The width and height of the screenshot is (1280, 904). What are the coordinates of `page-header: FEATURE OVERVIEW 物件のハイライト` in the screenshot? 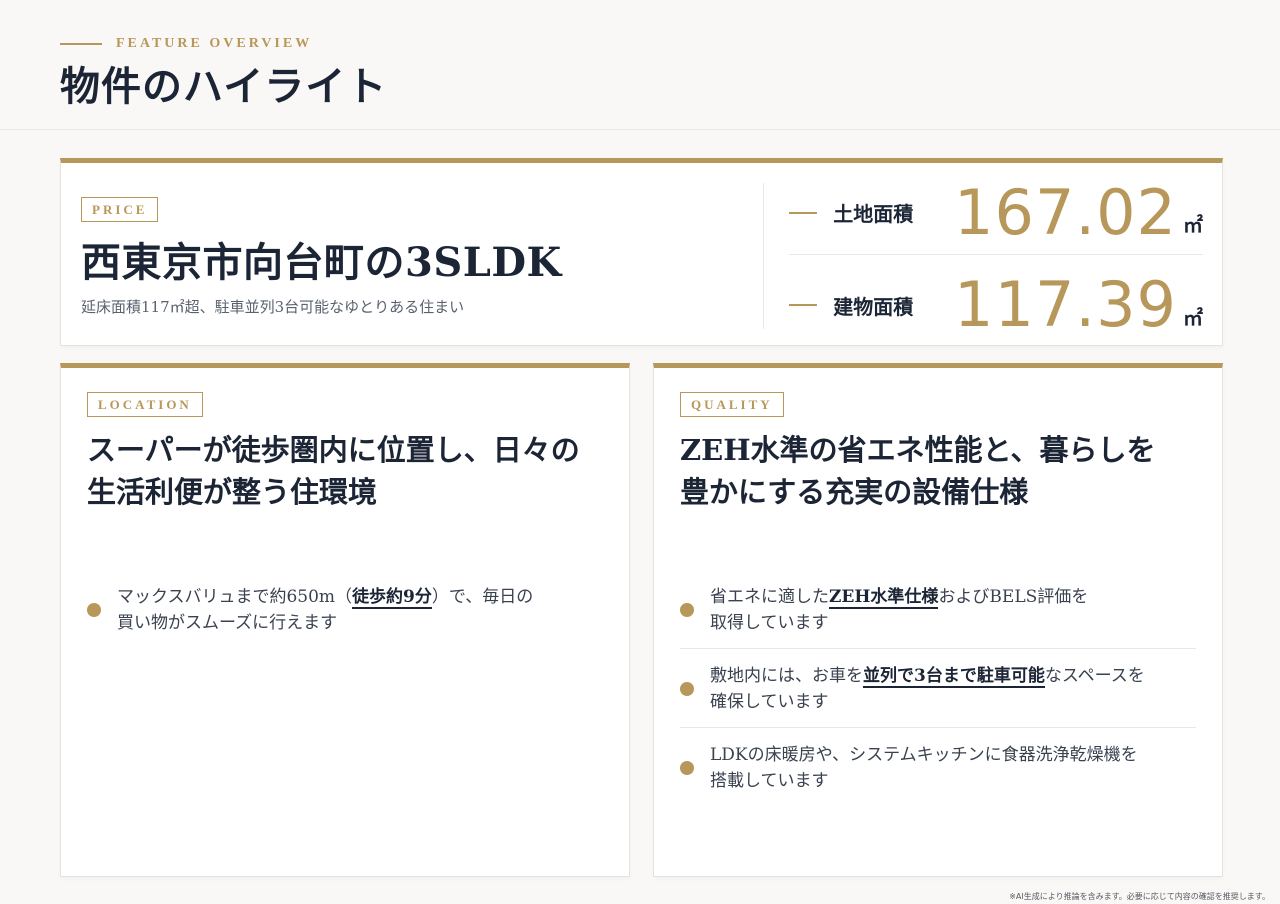 It's located at (640, 65).